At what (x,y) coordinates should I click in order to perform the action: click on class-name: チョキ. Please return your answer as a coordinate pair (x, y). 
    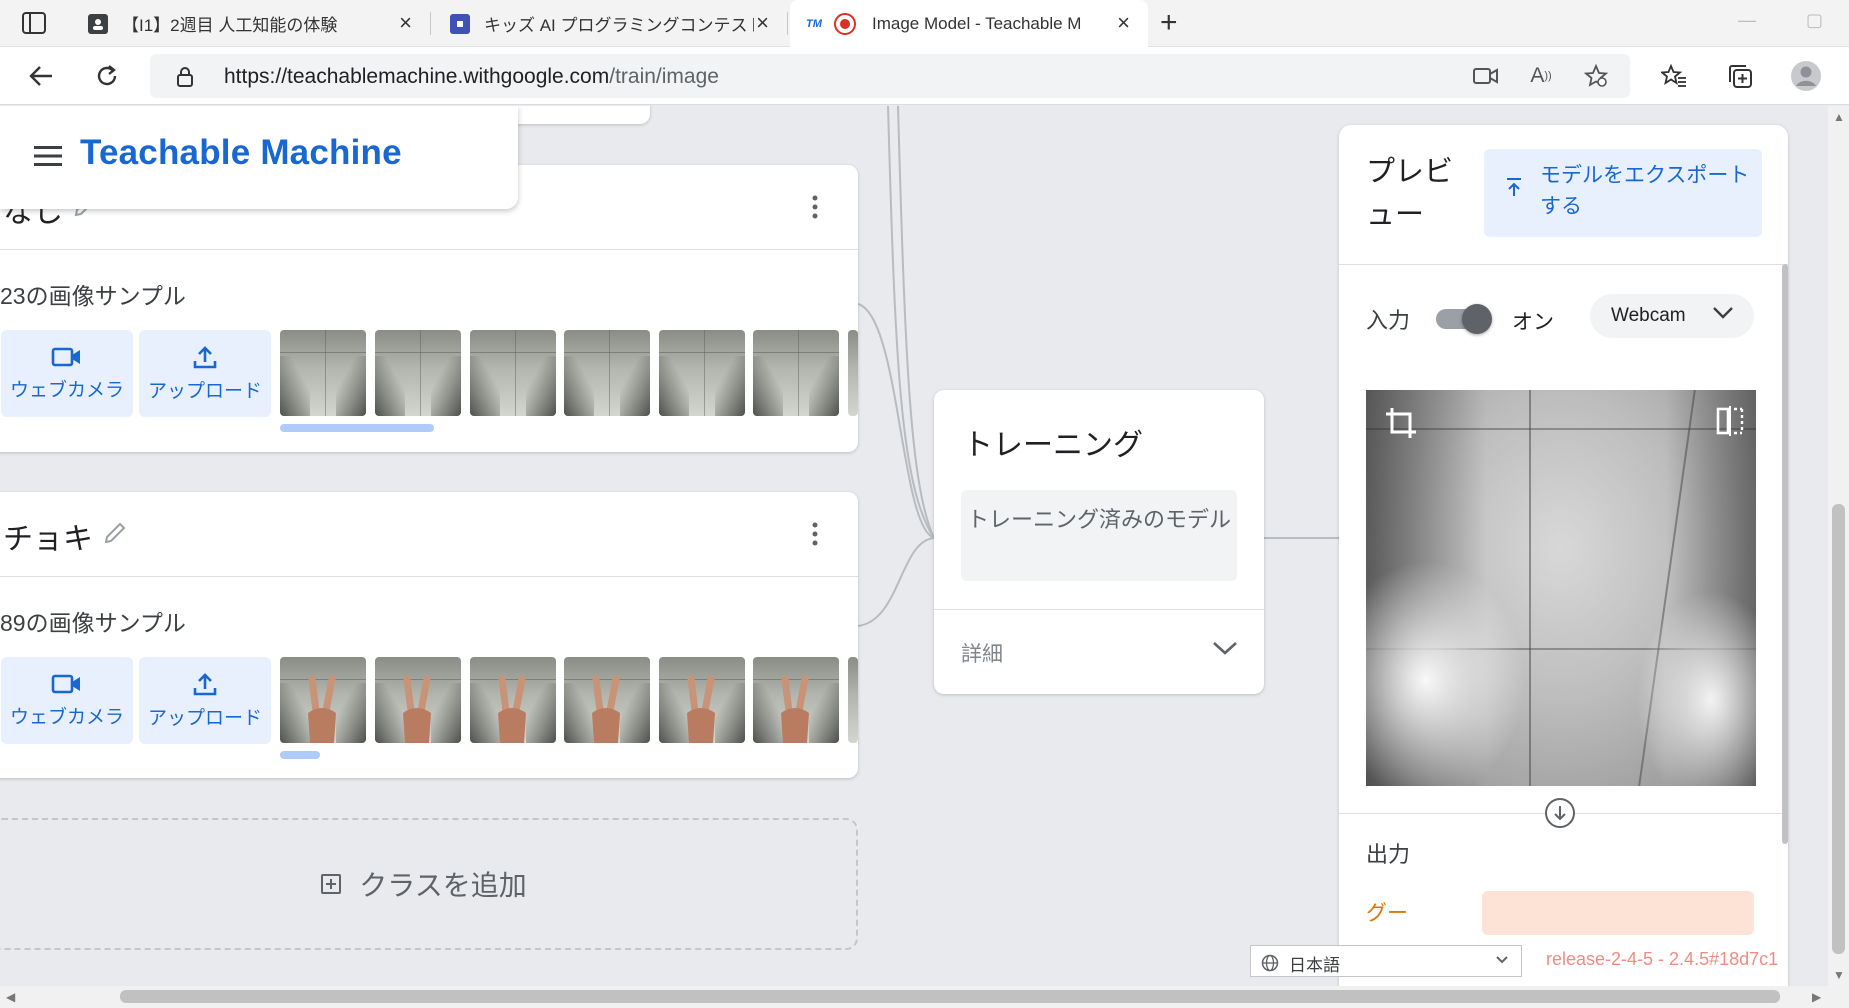
    Looking at the image, I should click on (48, 536).